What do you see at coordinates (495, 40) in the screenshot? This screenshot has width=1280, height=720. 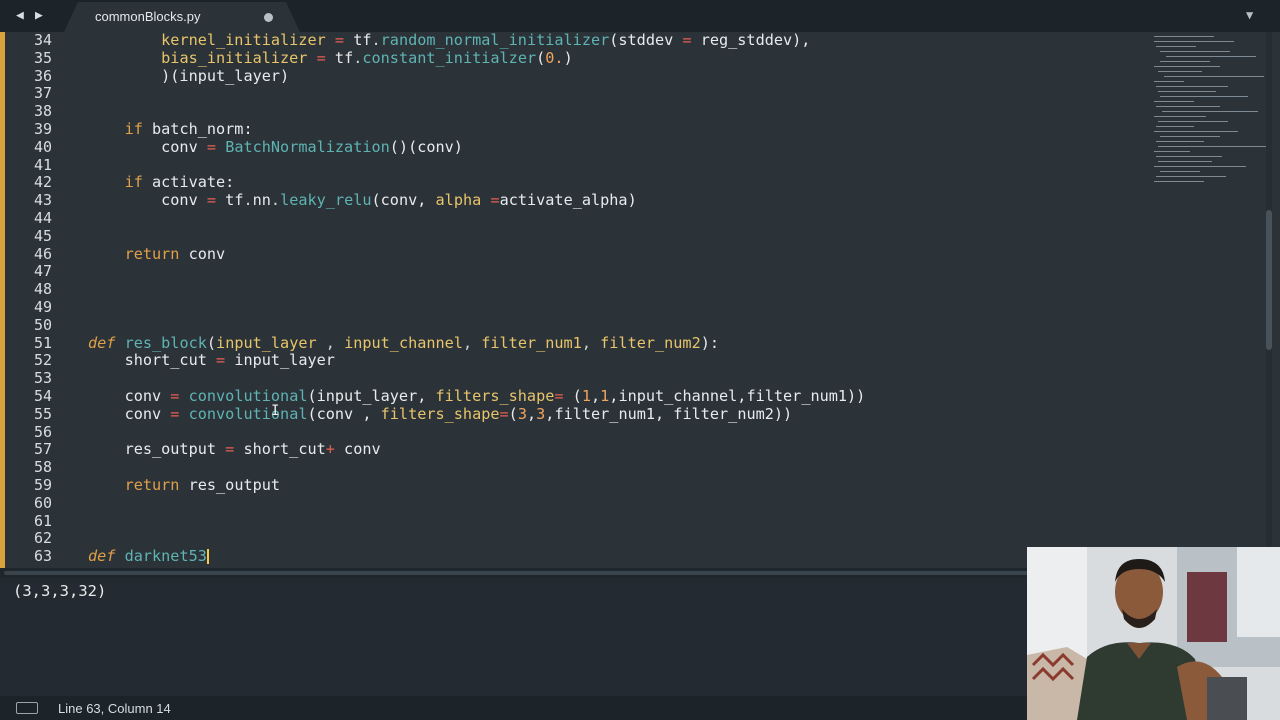 I see `code-token: random_normal_initializer` at bounding box center [495, 40].